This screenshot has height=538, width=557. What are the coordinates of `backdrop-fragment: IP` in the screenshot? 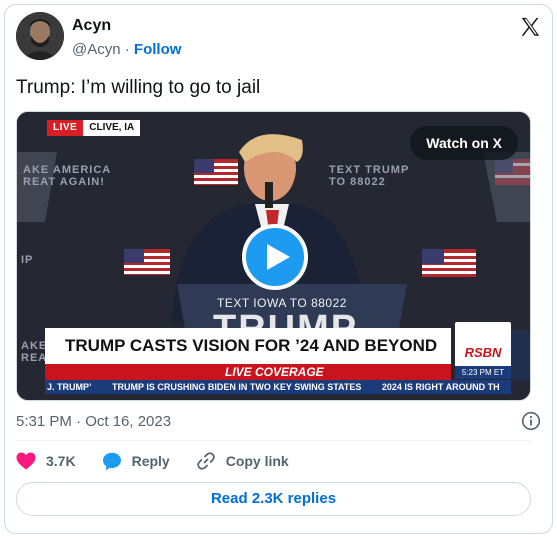 It's located at (27, 260).